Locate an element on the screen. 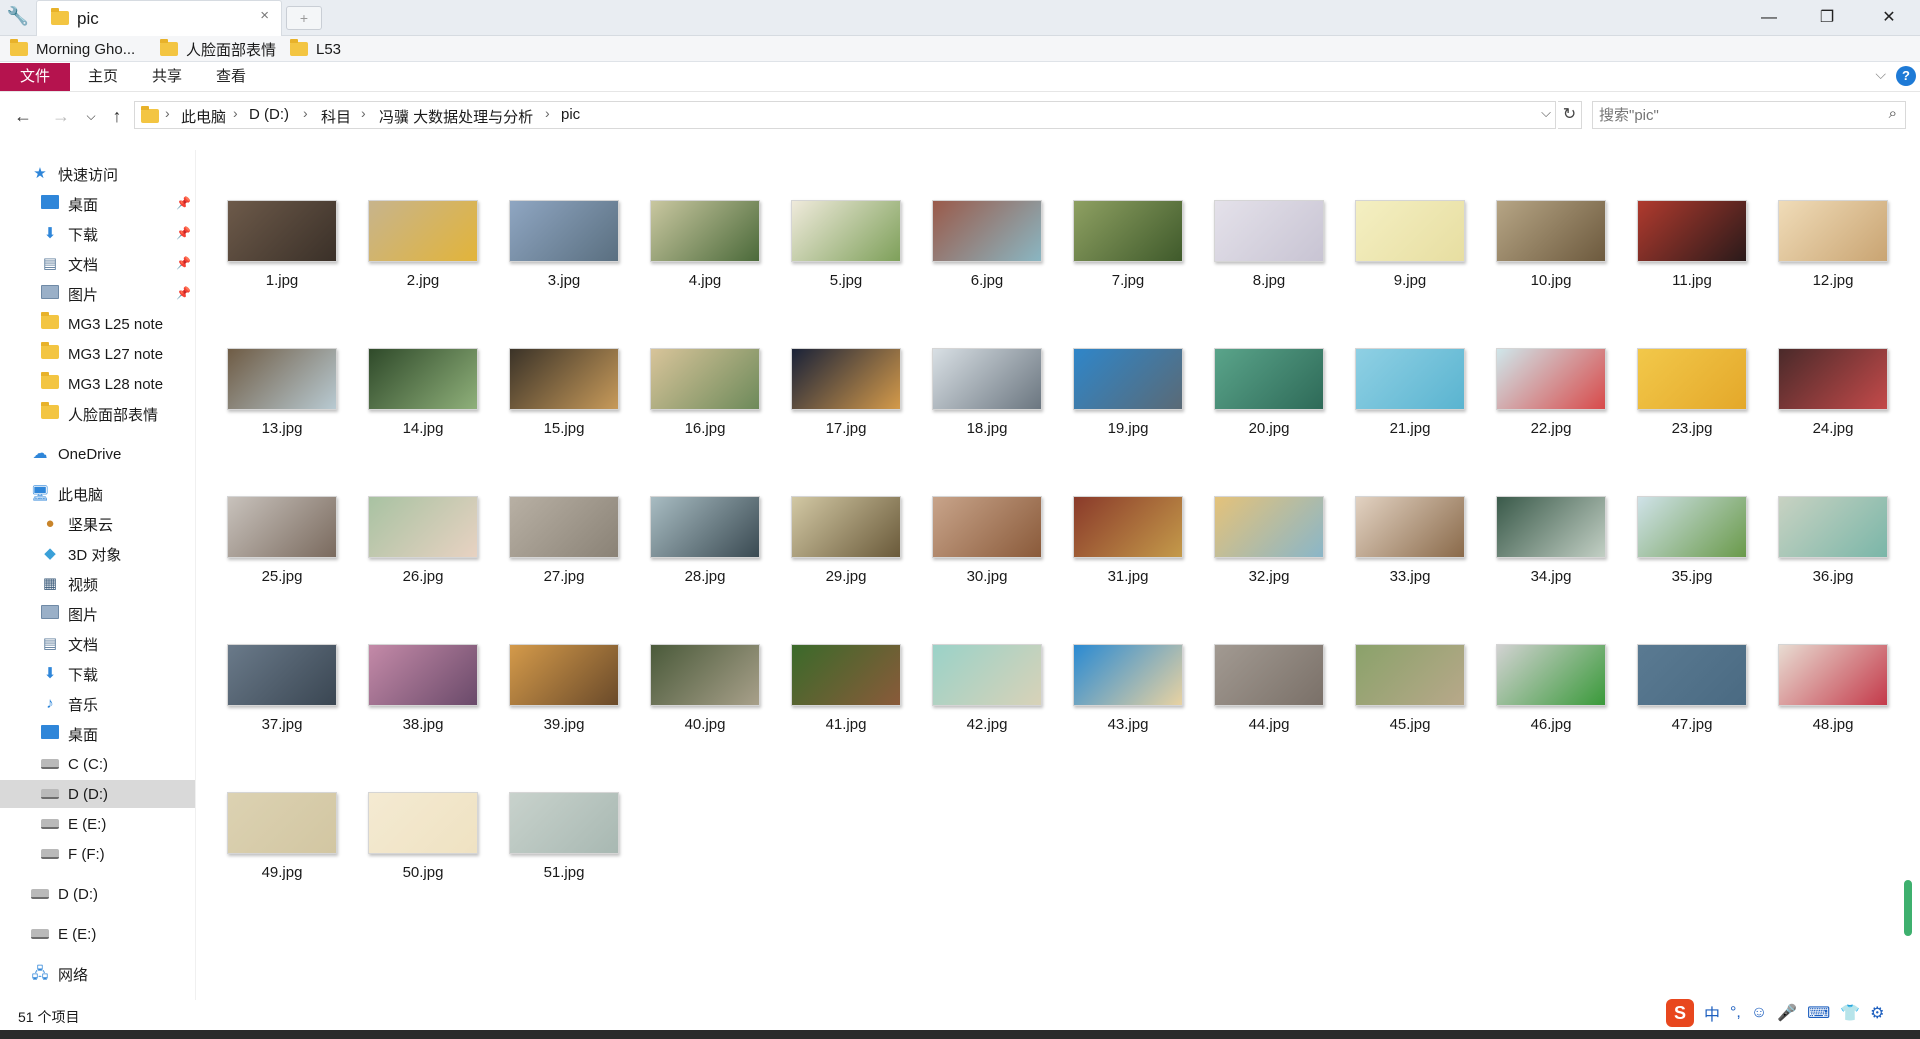 The width and height of the screenshot is (1920, 1039). file-item: 2.jpg is located at coordinates (413, 260).